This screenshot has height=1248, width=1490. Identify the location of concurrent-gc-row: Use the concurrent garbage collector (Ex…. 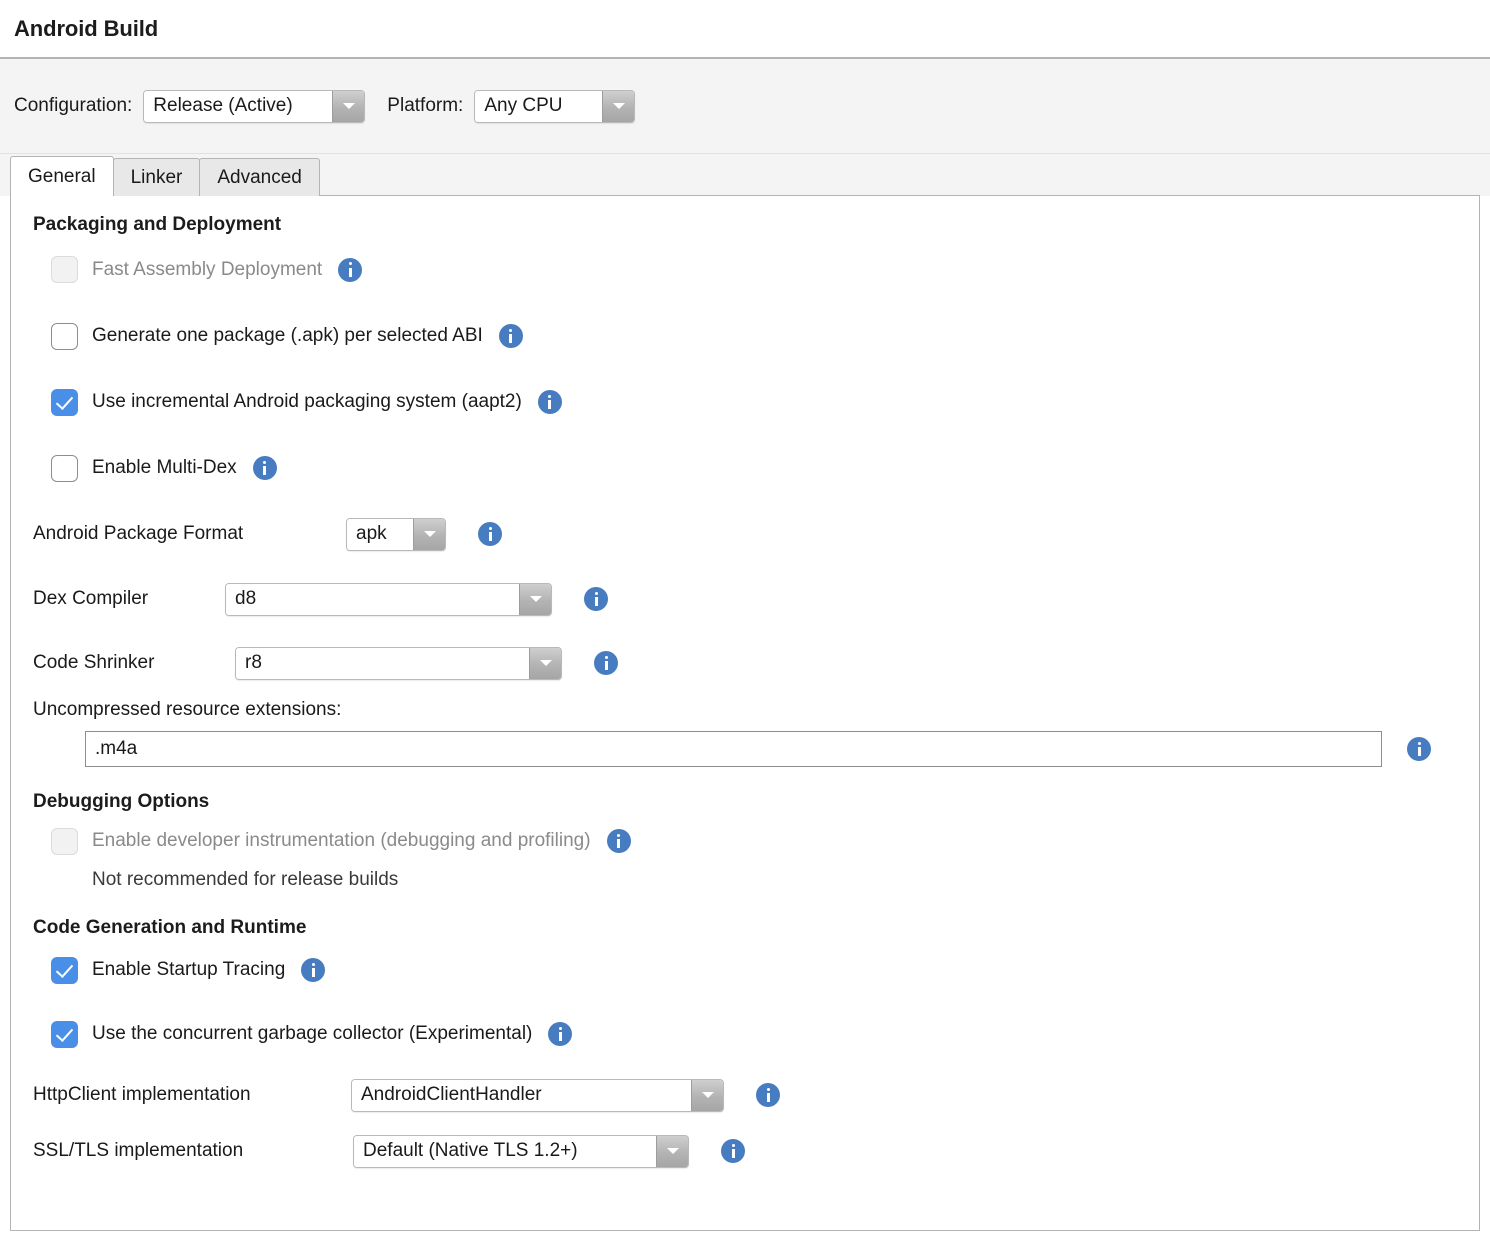
(756, 1034).